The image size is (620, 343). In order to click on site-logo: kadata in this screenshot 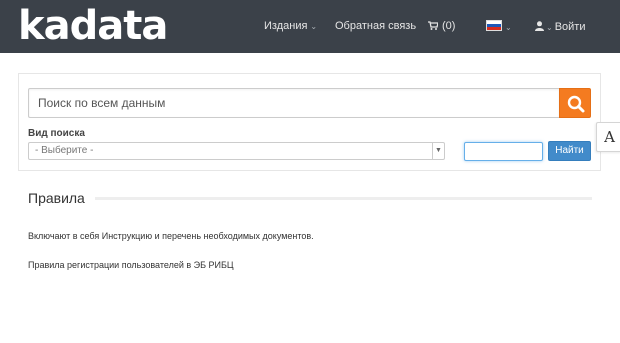, I will do `click(93, 26)`.